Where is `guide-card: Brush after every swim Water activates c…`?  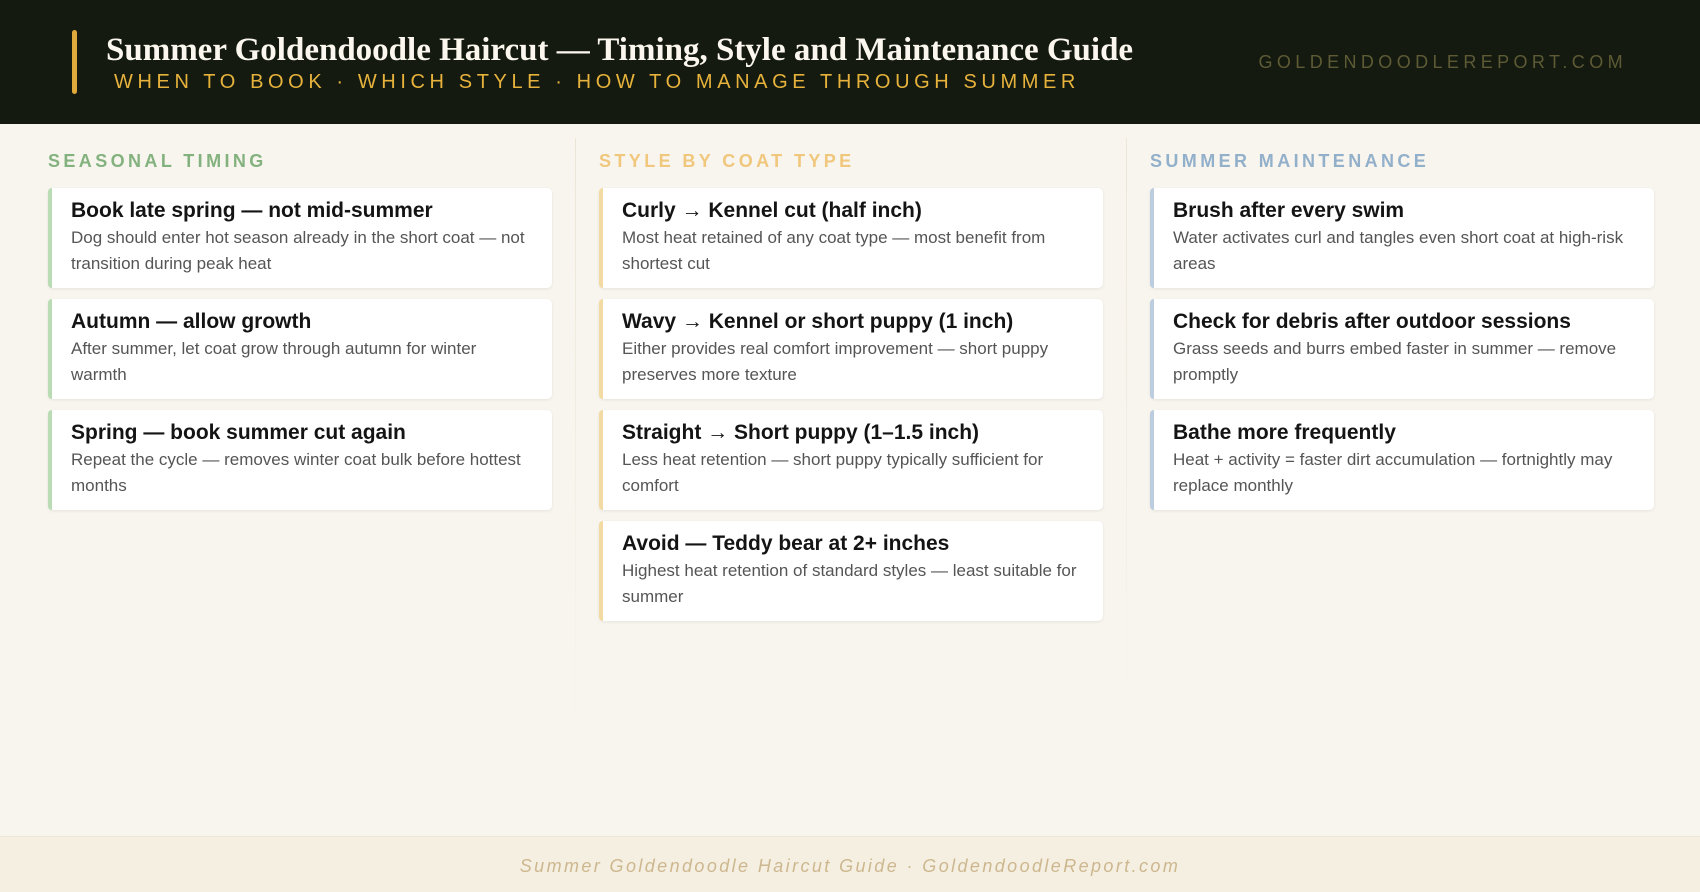 guide-card: Brush after every swim Water activates c… is located at coordinates (1402, 238).